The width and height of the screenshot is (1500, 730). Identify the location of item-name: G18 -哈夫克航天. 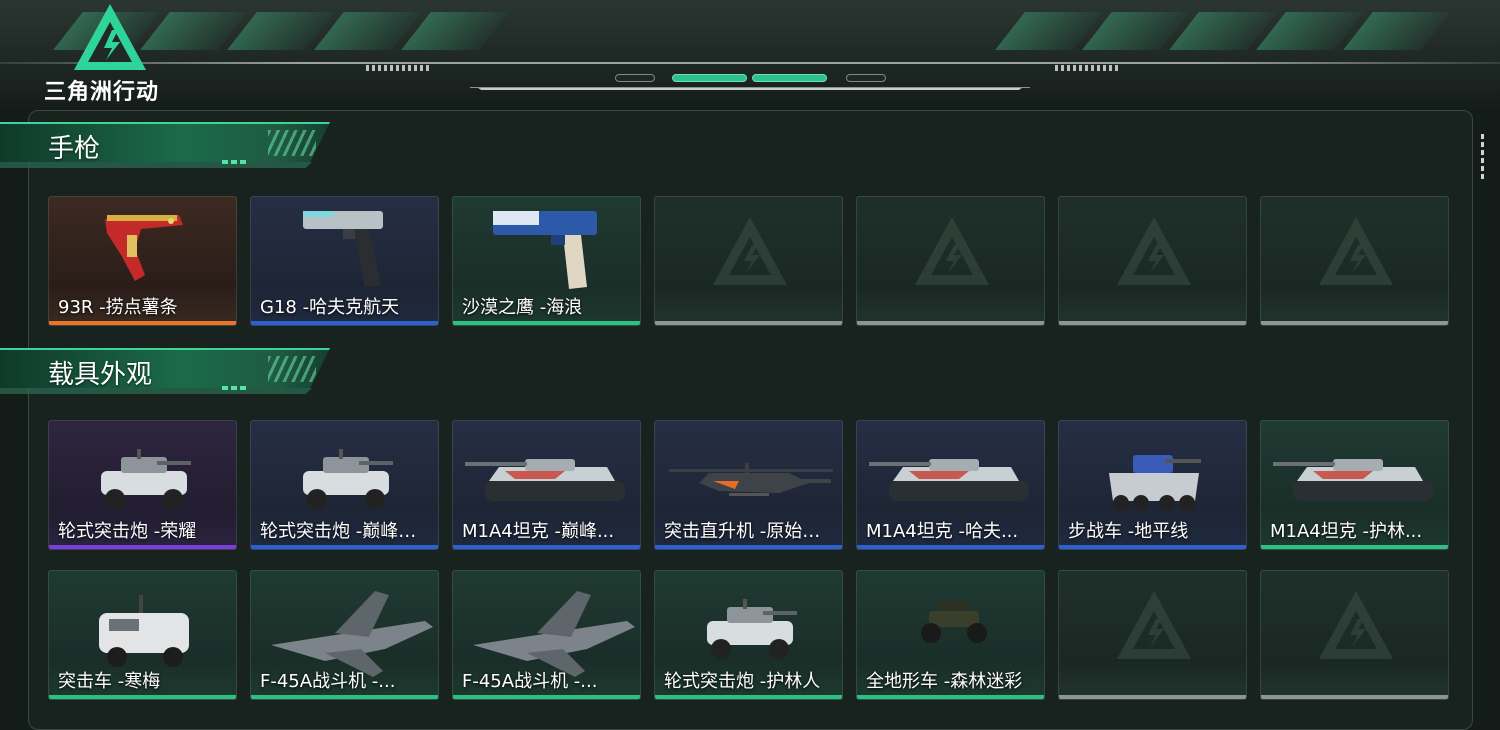
(330, 307).